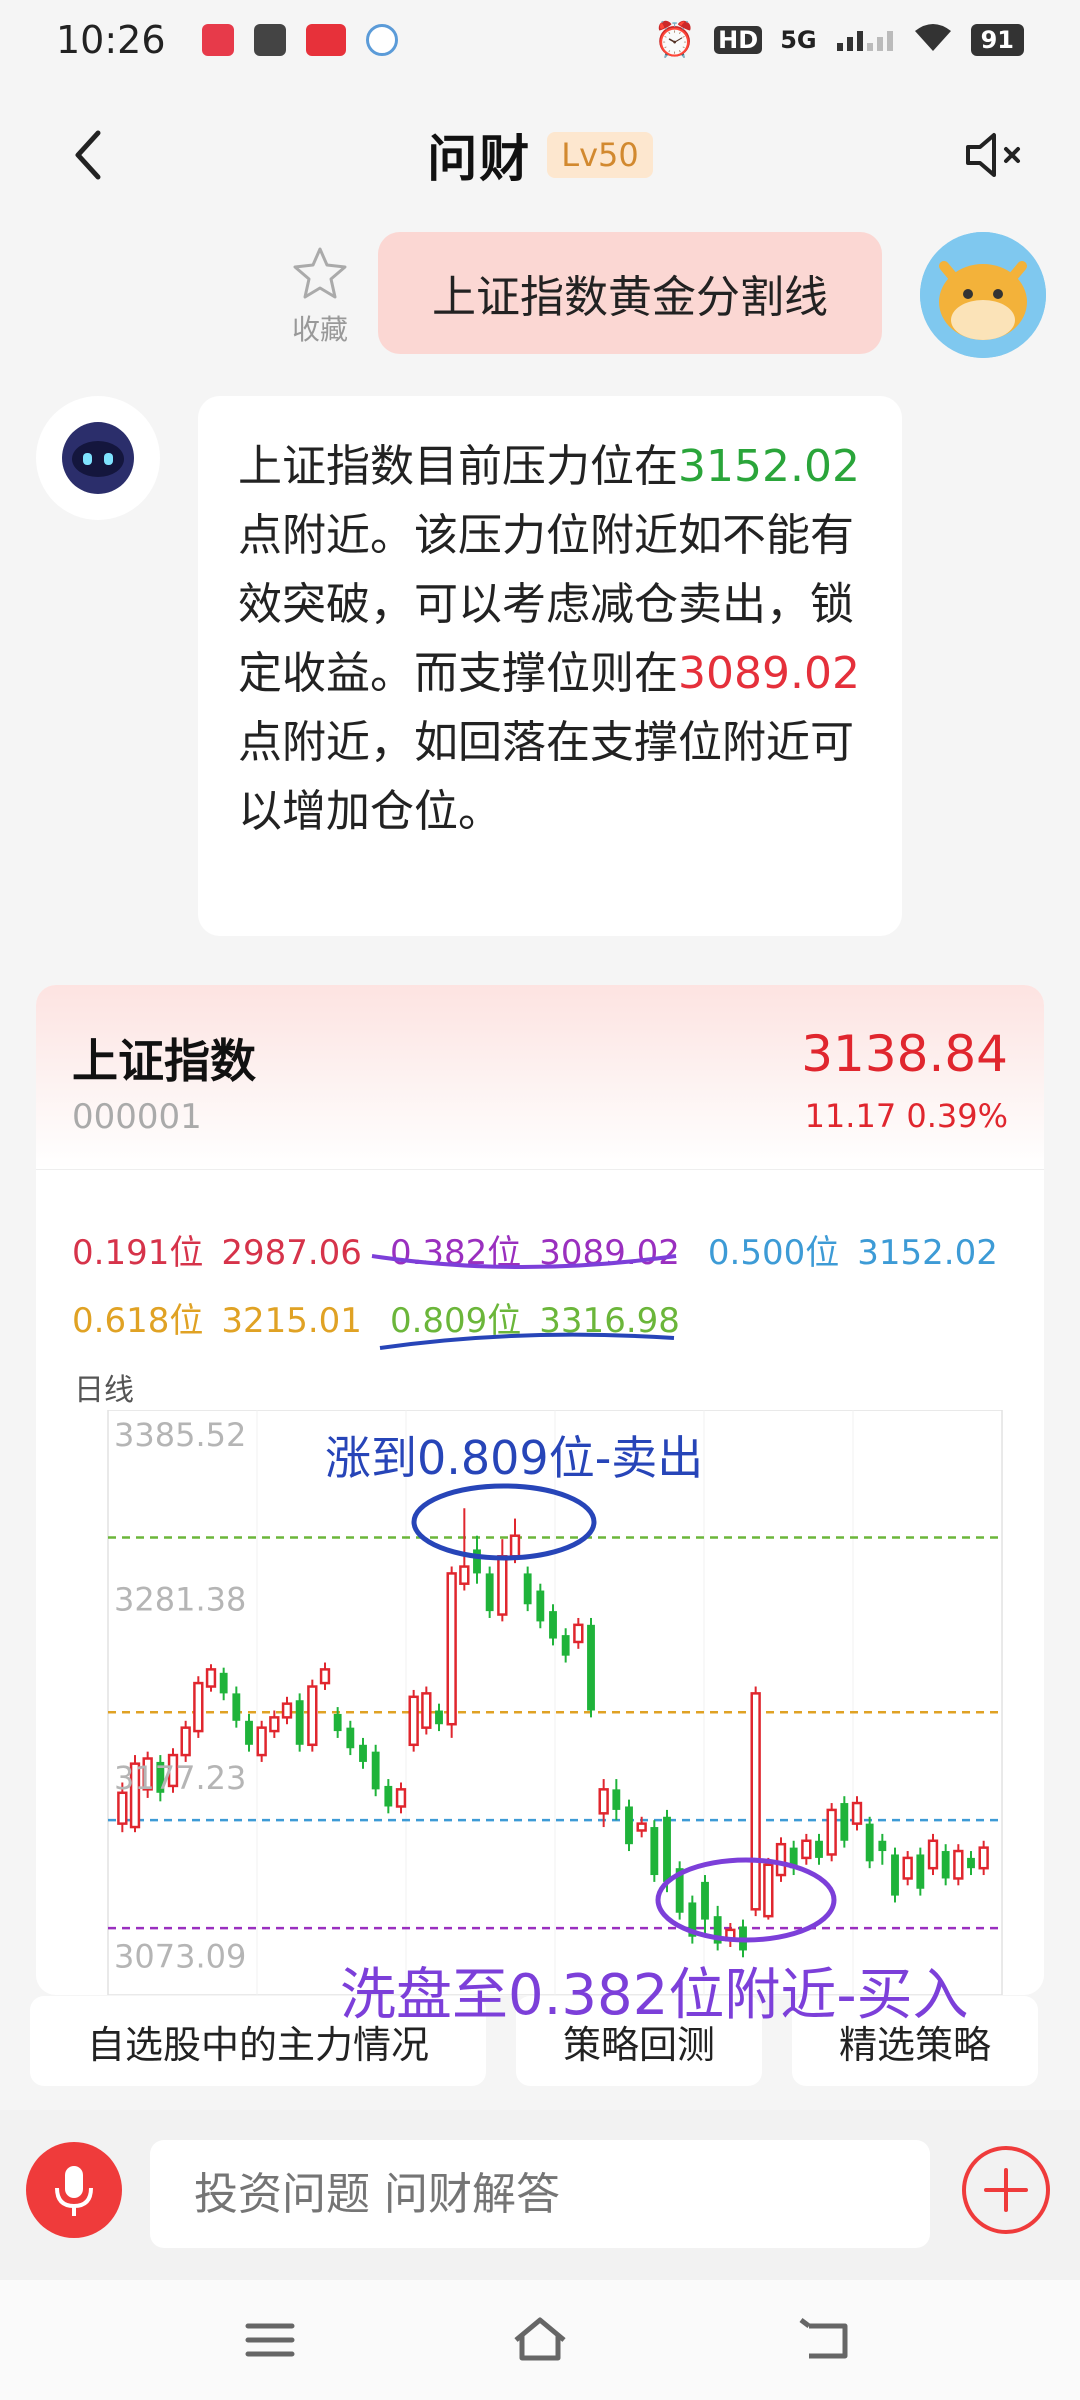  I want to click on add-button, so click(1006, 2190).